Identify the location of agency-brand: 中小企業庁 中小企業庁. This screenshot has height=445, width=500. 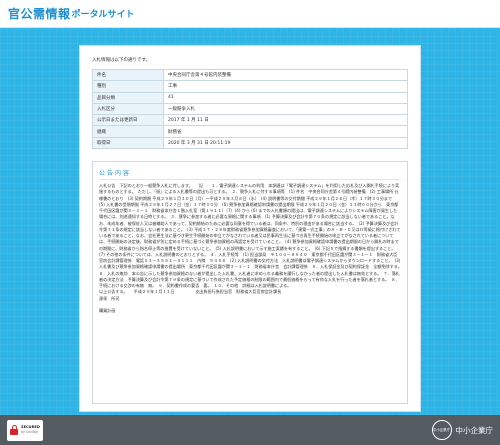
(462, 430).